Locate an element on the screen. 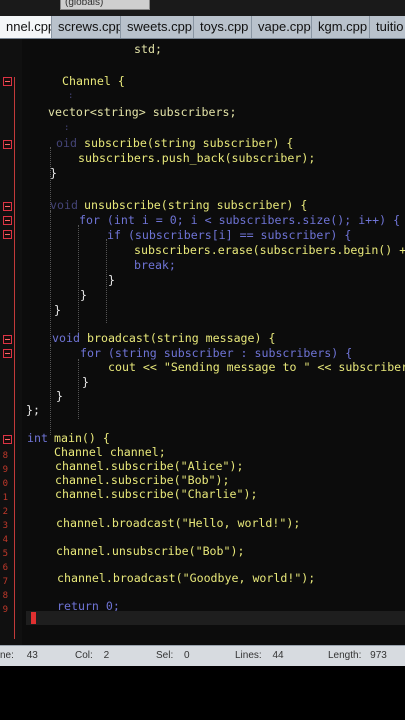 The width and height of the screenshot is (405, 720). code-line: if (subscribers[i] == subscriber) { is located at coordinates (229, 235).